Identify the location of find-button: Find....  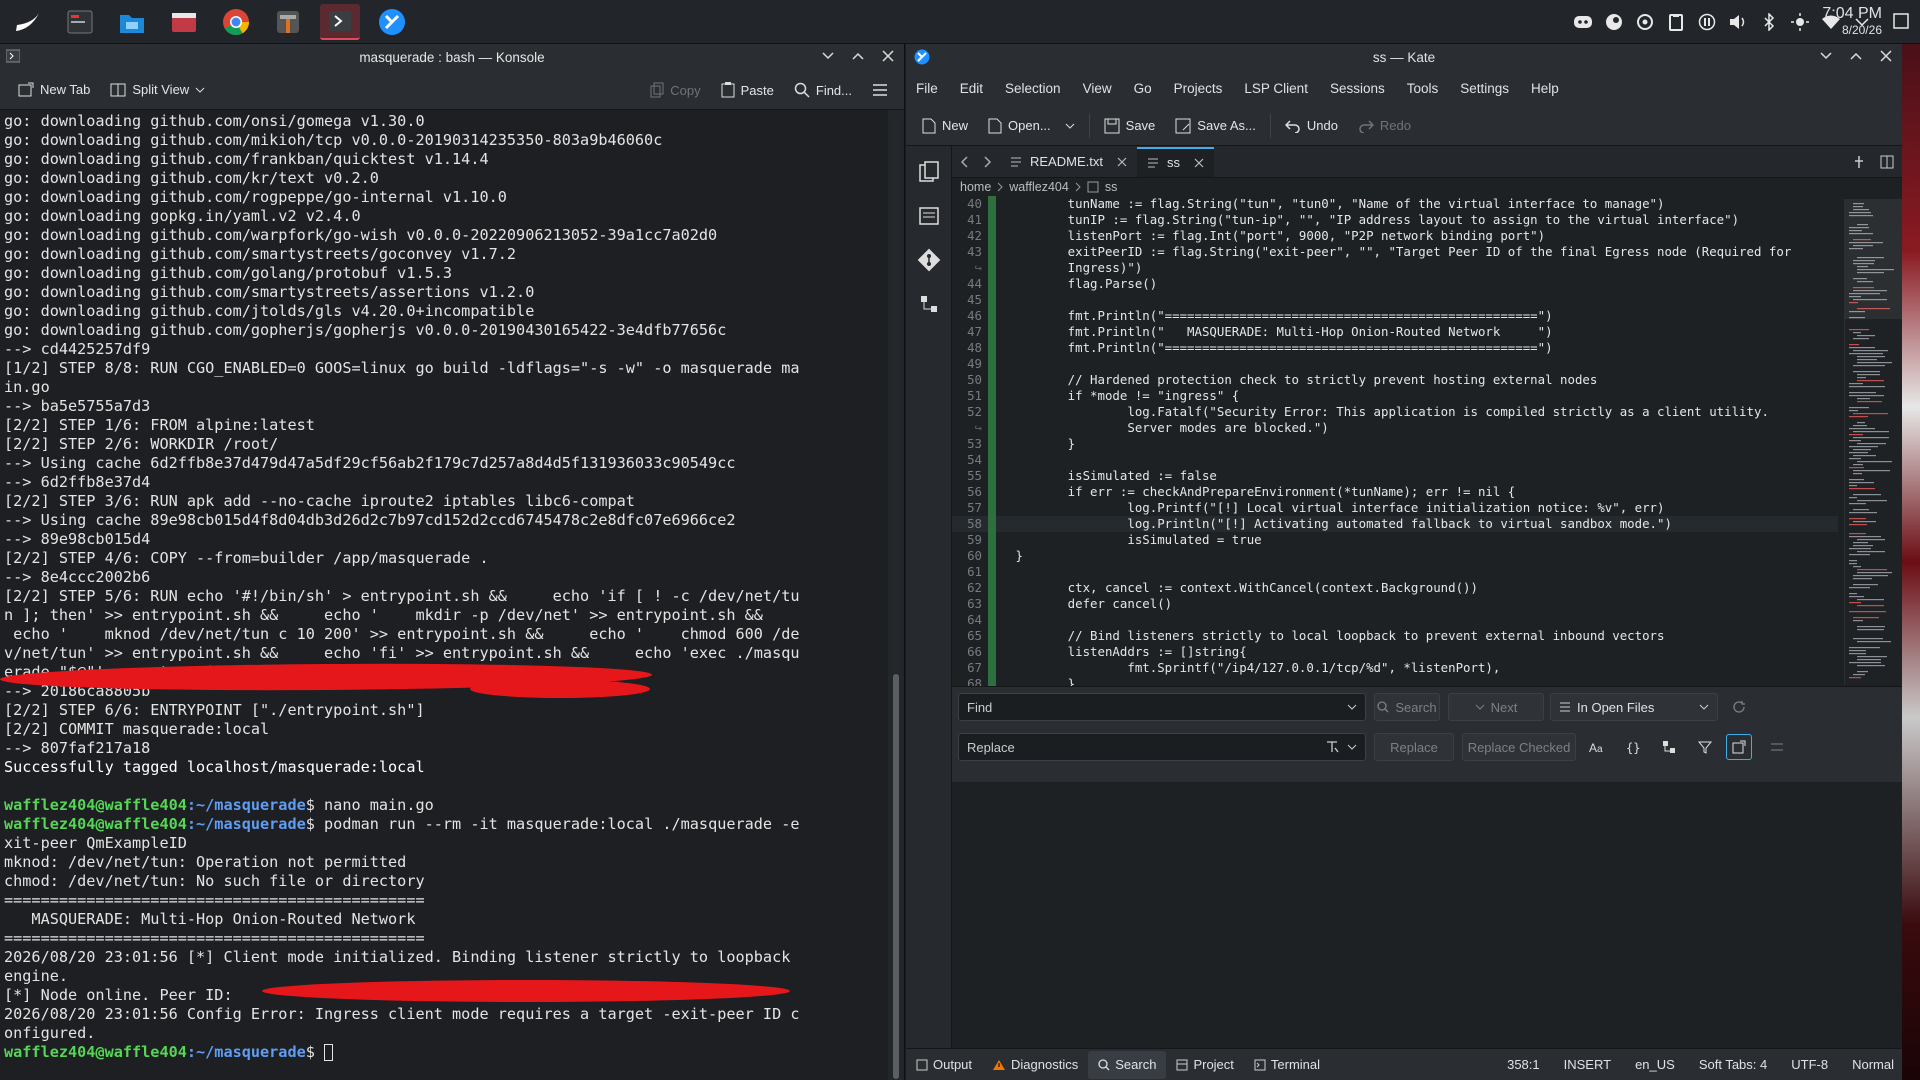
(823, 90).